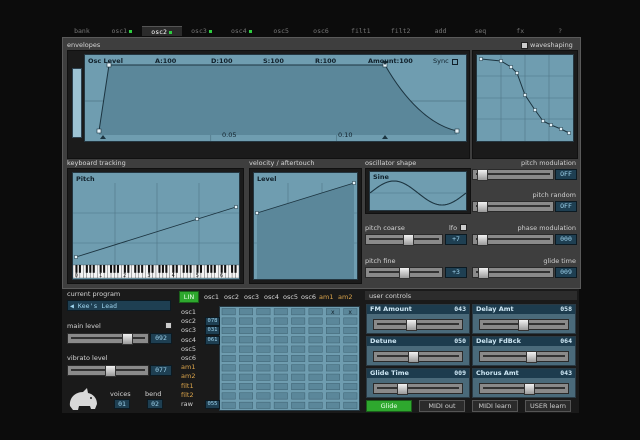 This screenshot has width=640, height=440. I want to click on midi-learn-button: MIDI learn, so click(495, 406).